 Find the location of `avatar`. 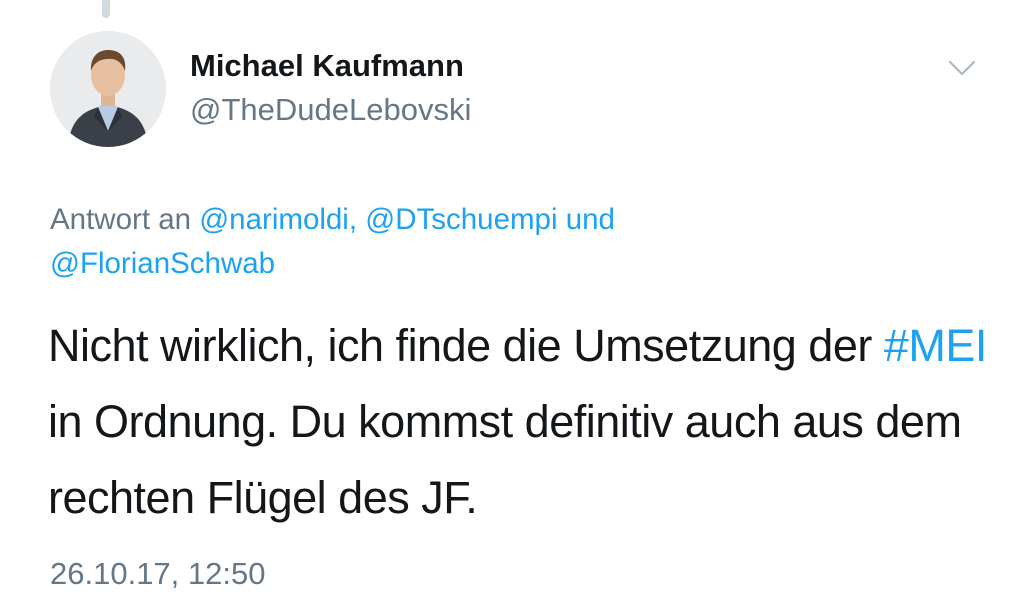

avatar is located at coordinates (108, 89).